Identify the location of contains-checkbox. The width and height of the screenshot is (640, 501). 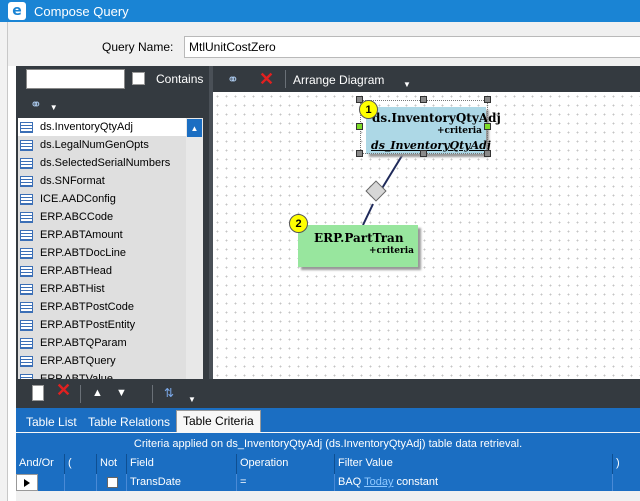
(138, 78).